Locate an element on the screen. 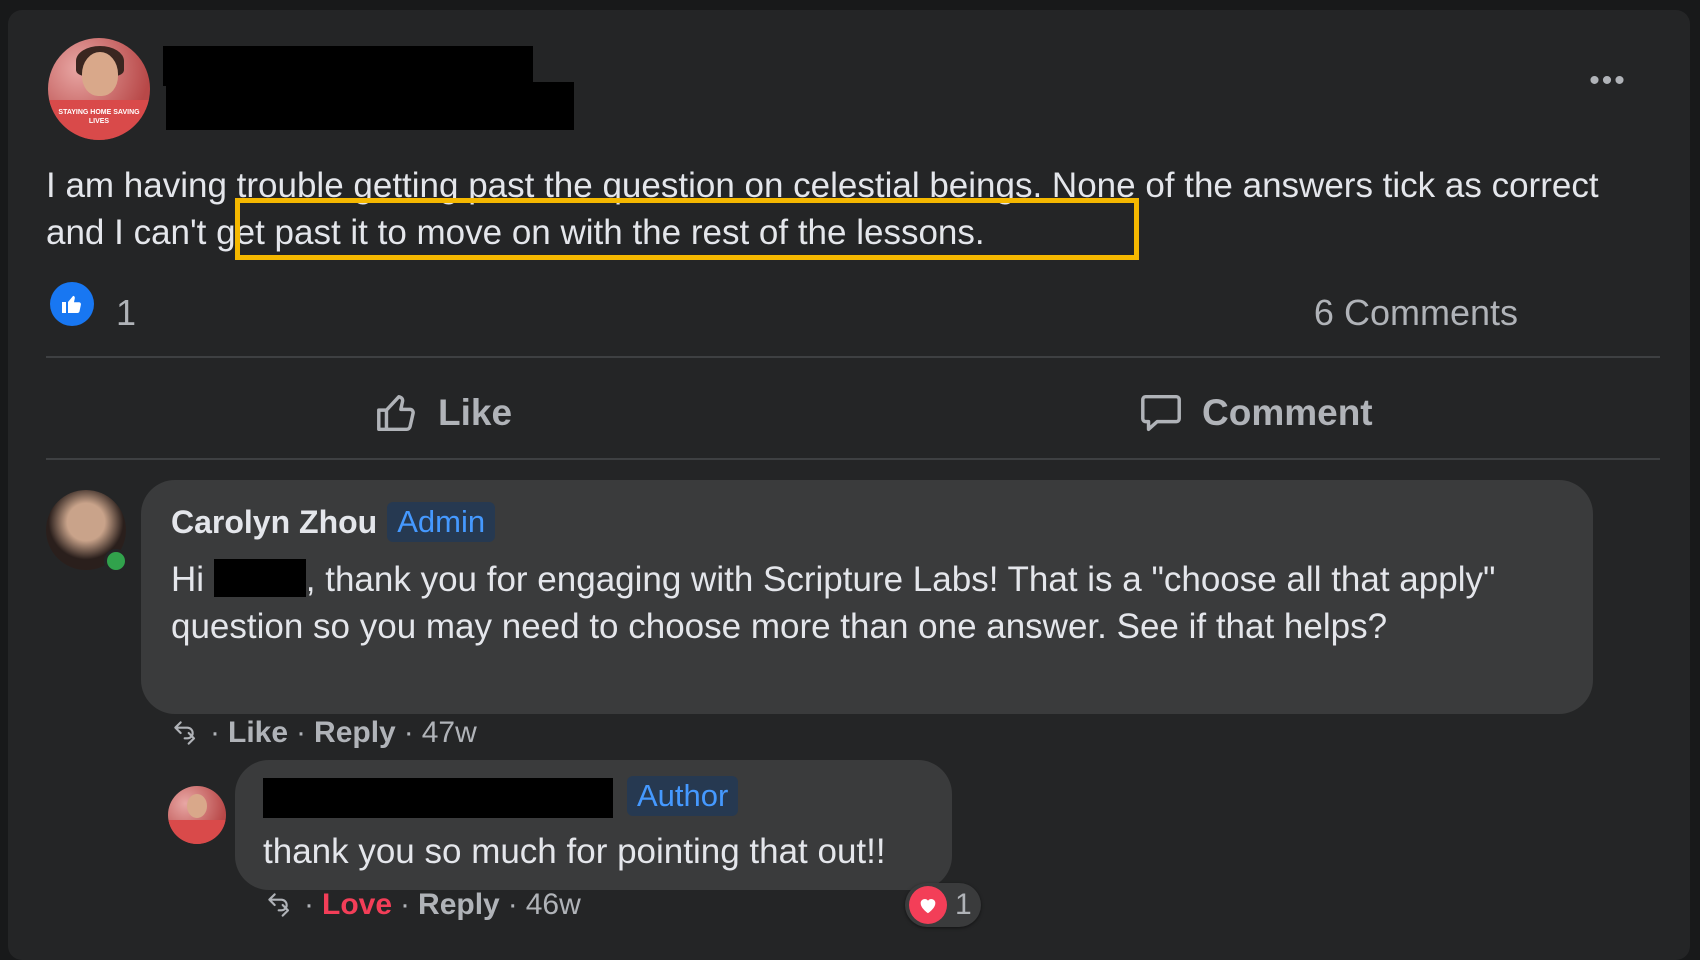  heart-glyph is located at coordinates (928, 906).